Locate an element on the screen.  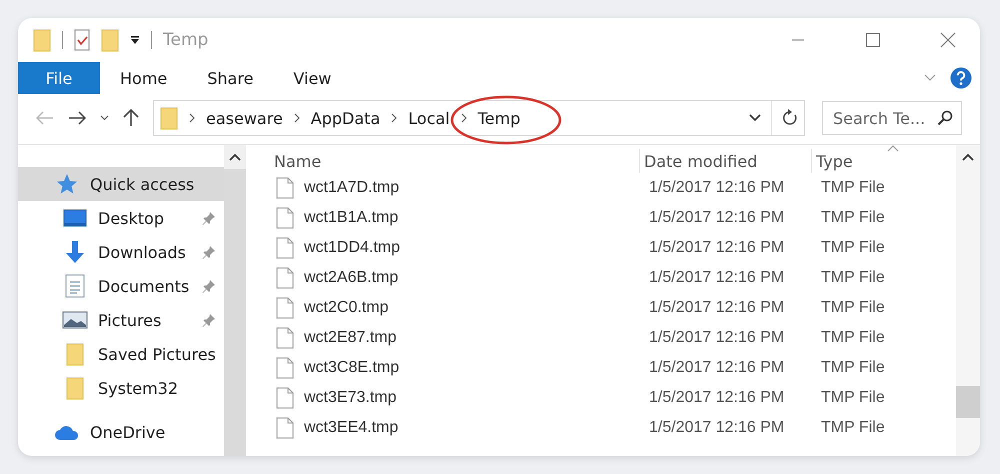
refresh-icon is located at coordinates (790, 118).